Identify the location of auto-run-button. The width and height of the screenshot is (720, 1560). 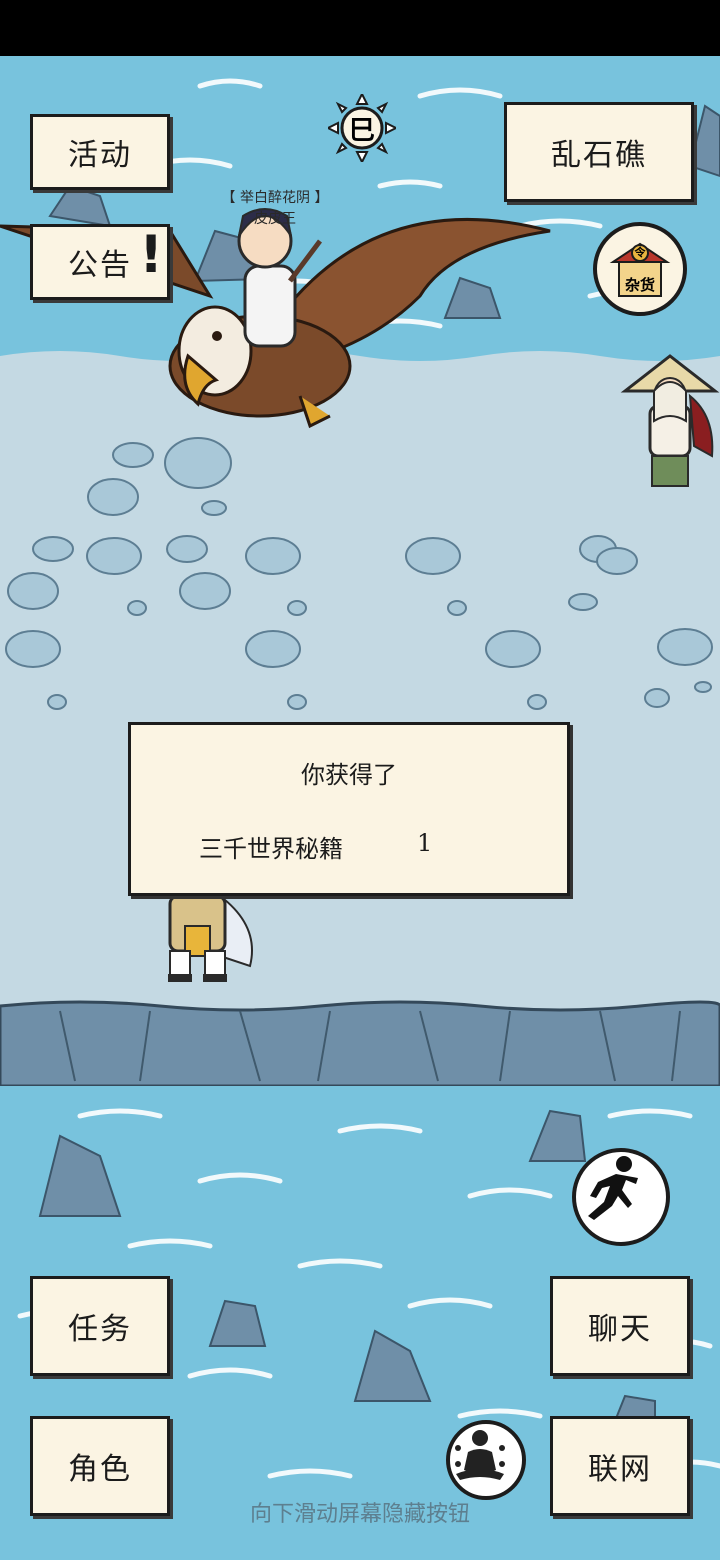
(621, 1197).